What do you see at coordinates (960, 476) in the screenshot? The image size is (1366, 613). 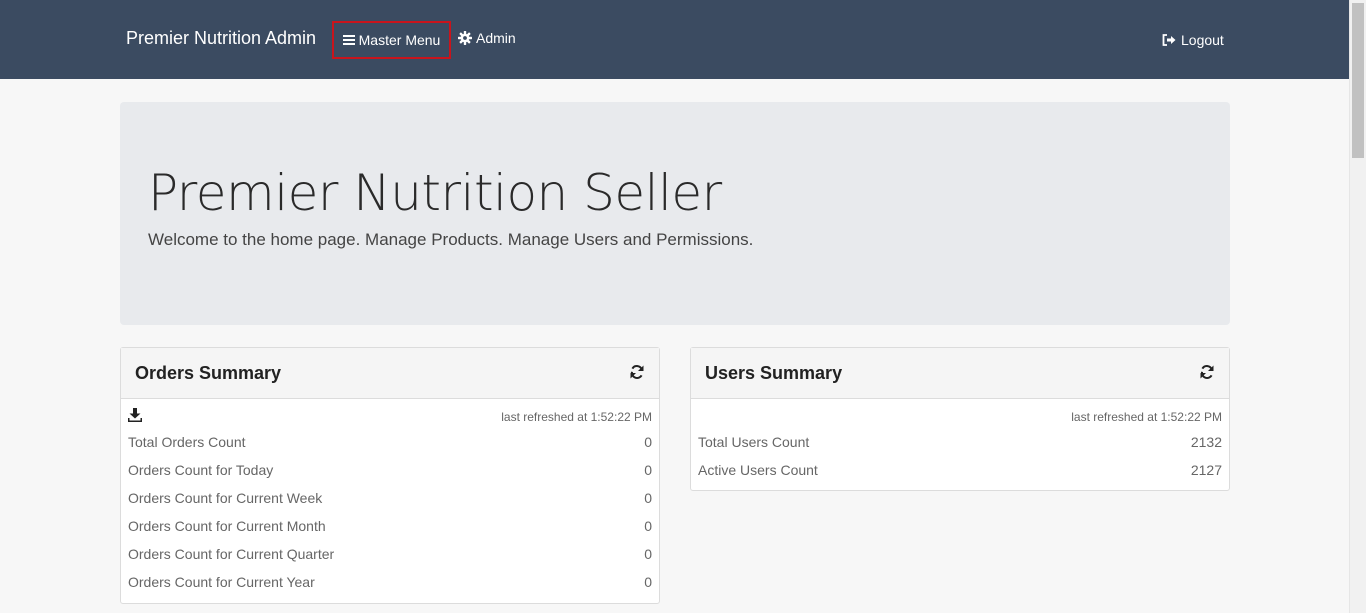 I see `list-item: Active Users Count 2127` at bounding box center [960, 476].